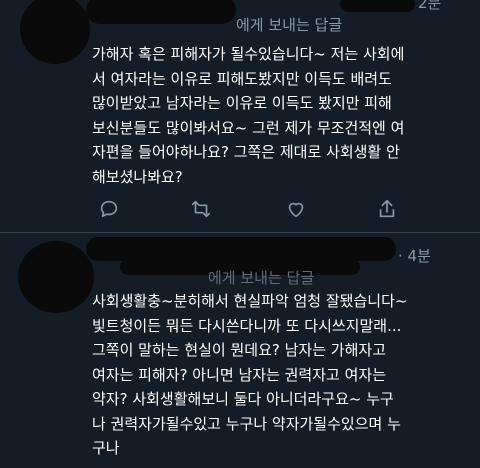  What do you see at coordinates (387, 209) in the screenshot?
I see `share-icon` at bounding box center [387, 209].